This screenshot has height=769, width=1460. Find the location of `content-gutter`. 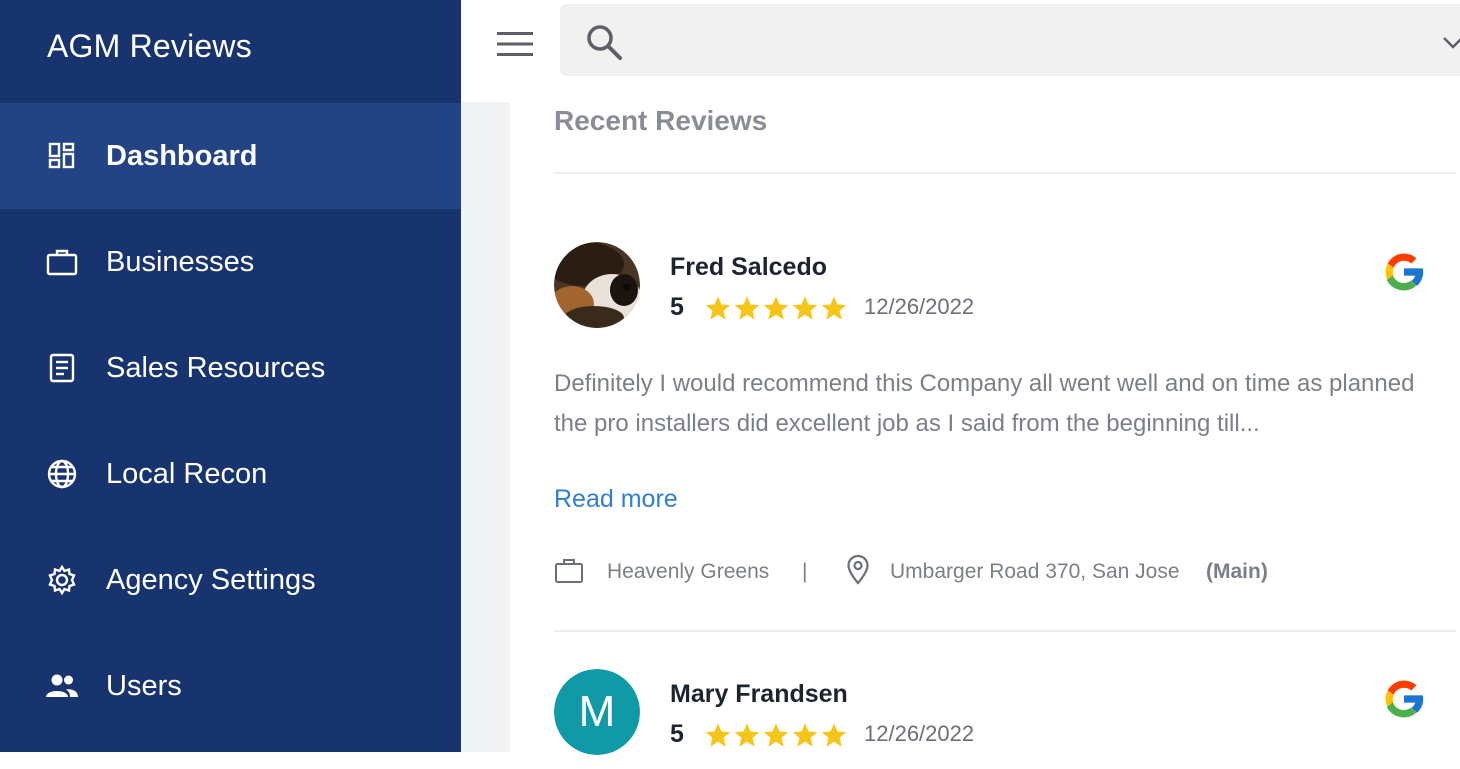

content-gutter is located at coordinates (485, 427).